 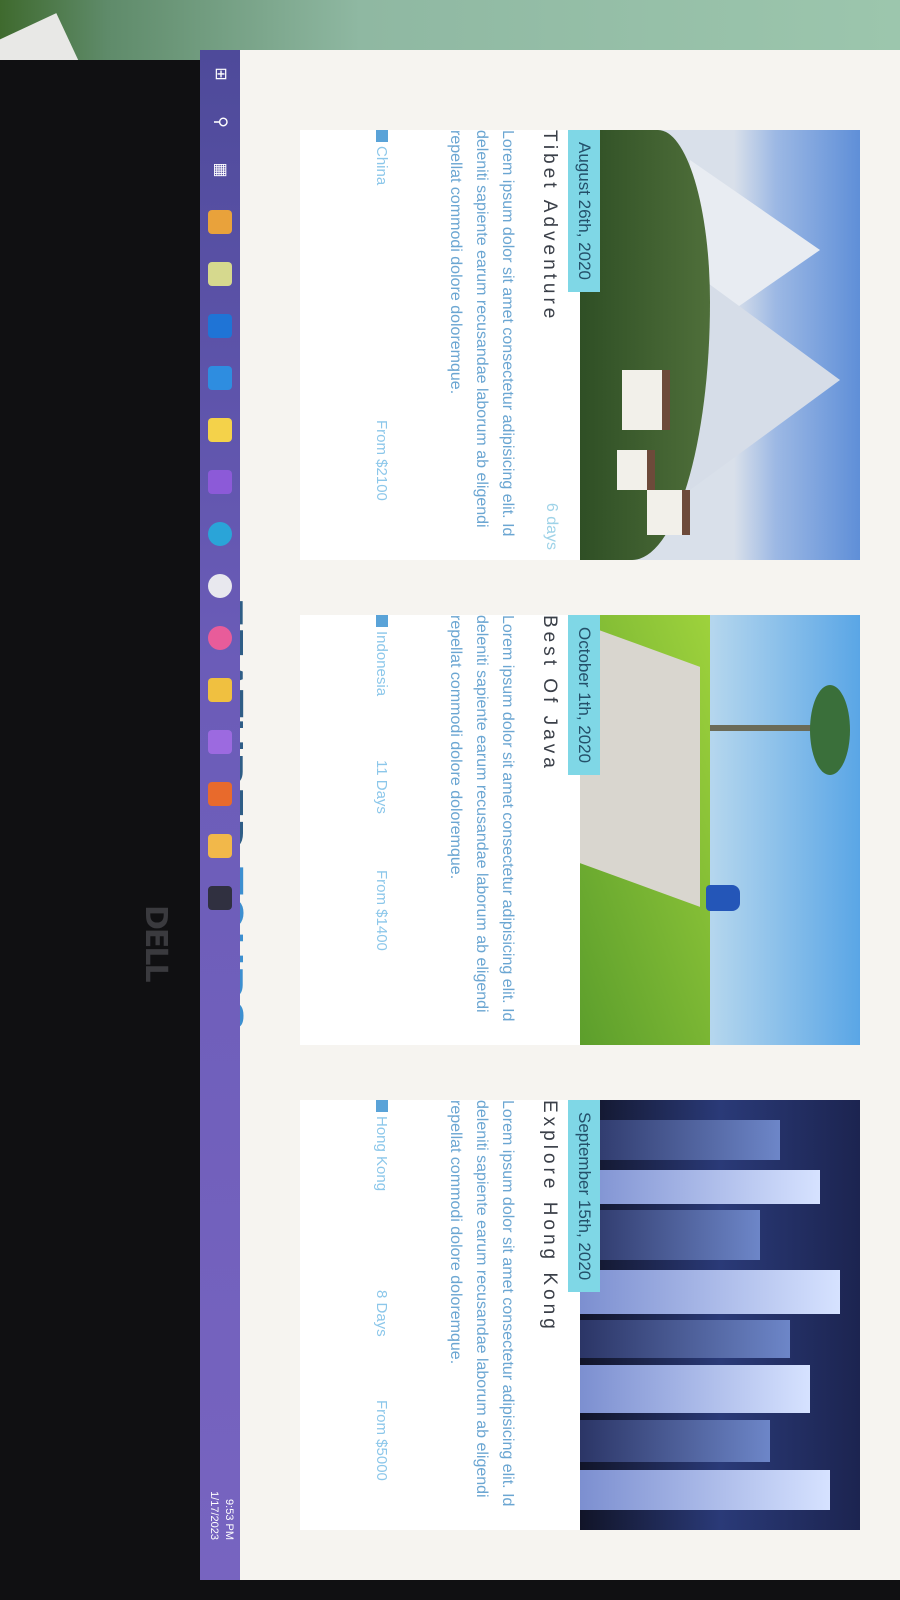 I want to click on tour-price: From $2100, so click(x=381, y=460).